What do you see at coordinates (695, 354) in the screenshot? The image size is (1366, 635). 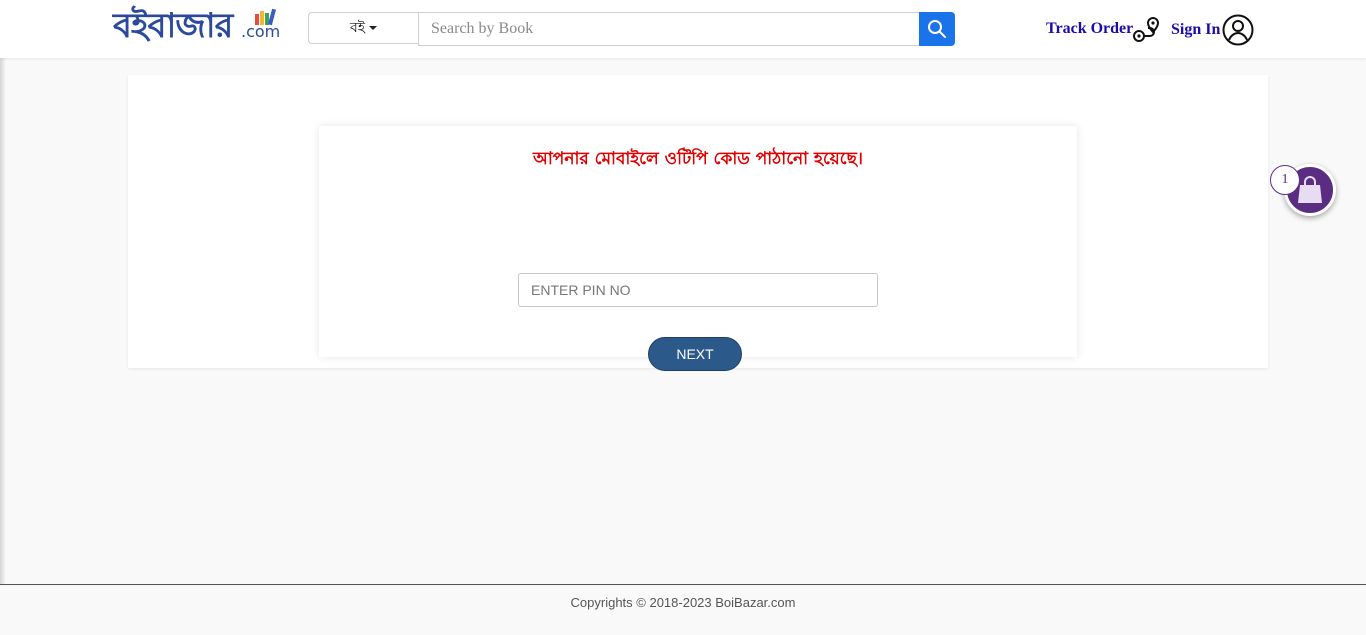 I see `next-button: NEXT` at bounding box center [695, 354].